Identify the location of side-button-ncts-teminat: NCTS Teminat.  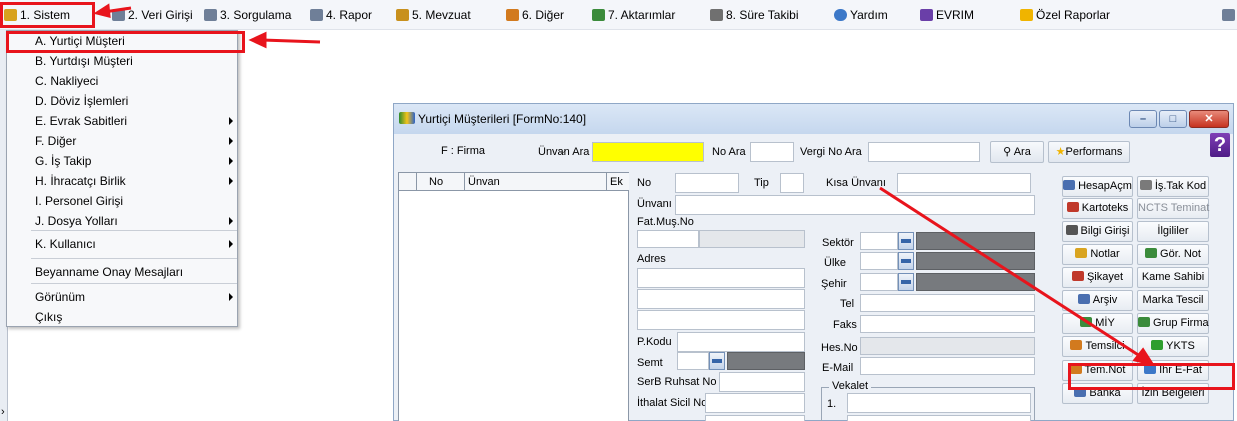
(1173, 208).